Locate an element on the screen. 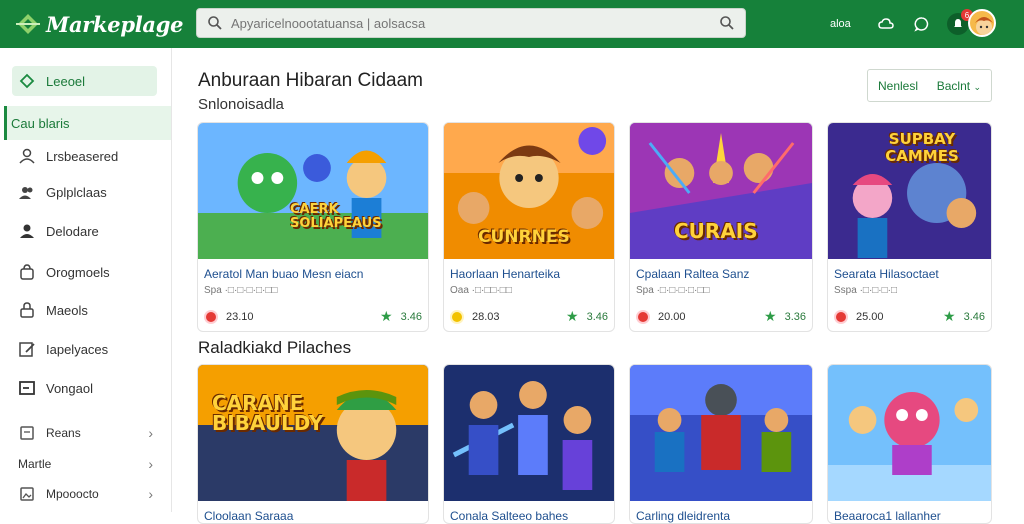 The image size is (1024, 524). card-title: Aeratol Man buao Mesn eiacn is located at coordinates (313, 270).